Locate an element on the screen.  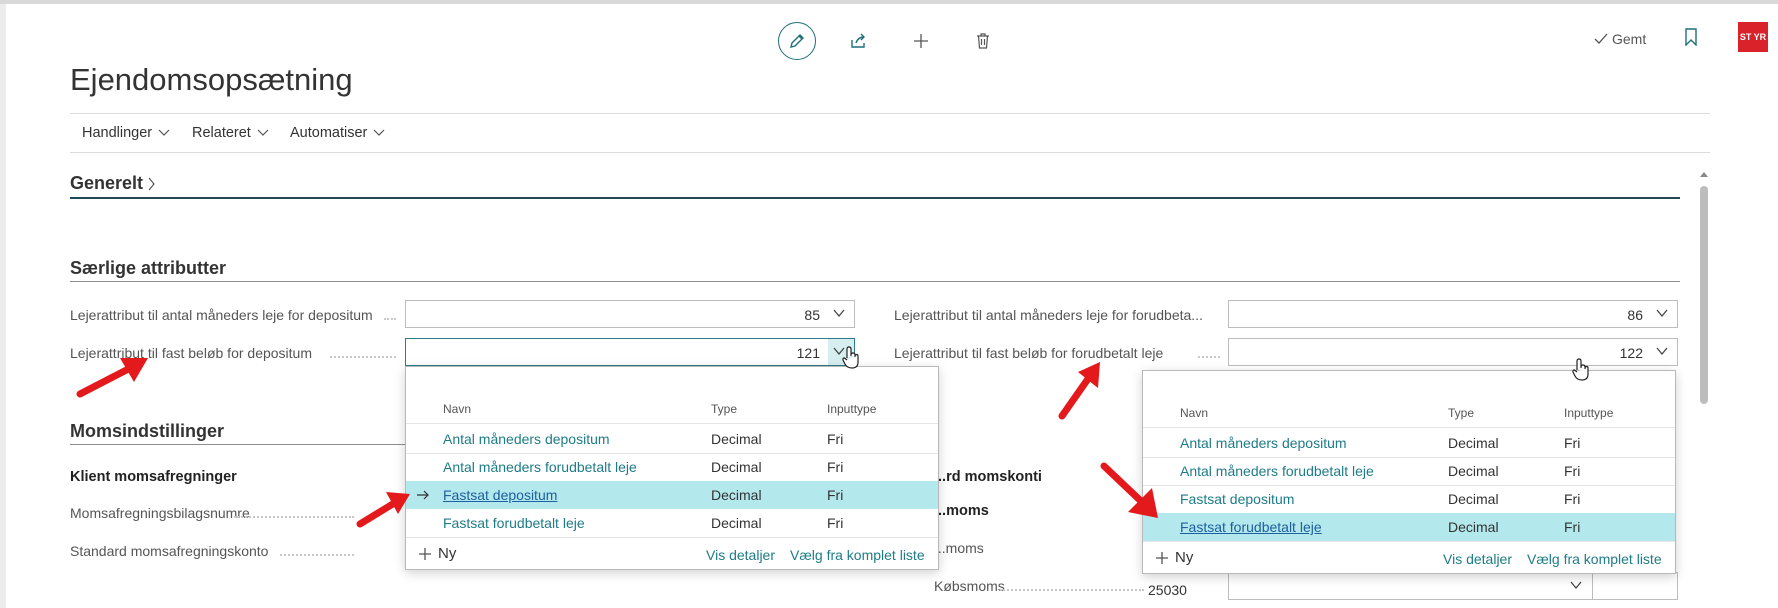
window-left-edge is located at coordinates (3, 306).